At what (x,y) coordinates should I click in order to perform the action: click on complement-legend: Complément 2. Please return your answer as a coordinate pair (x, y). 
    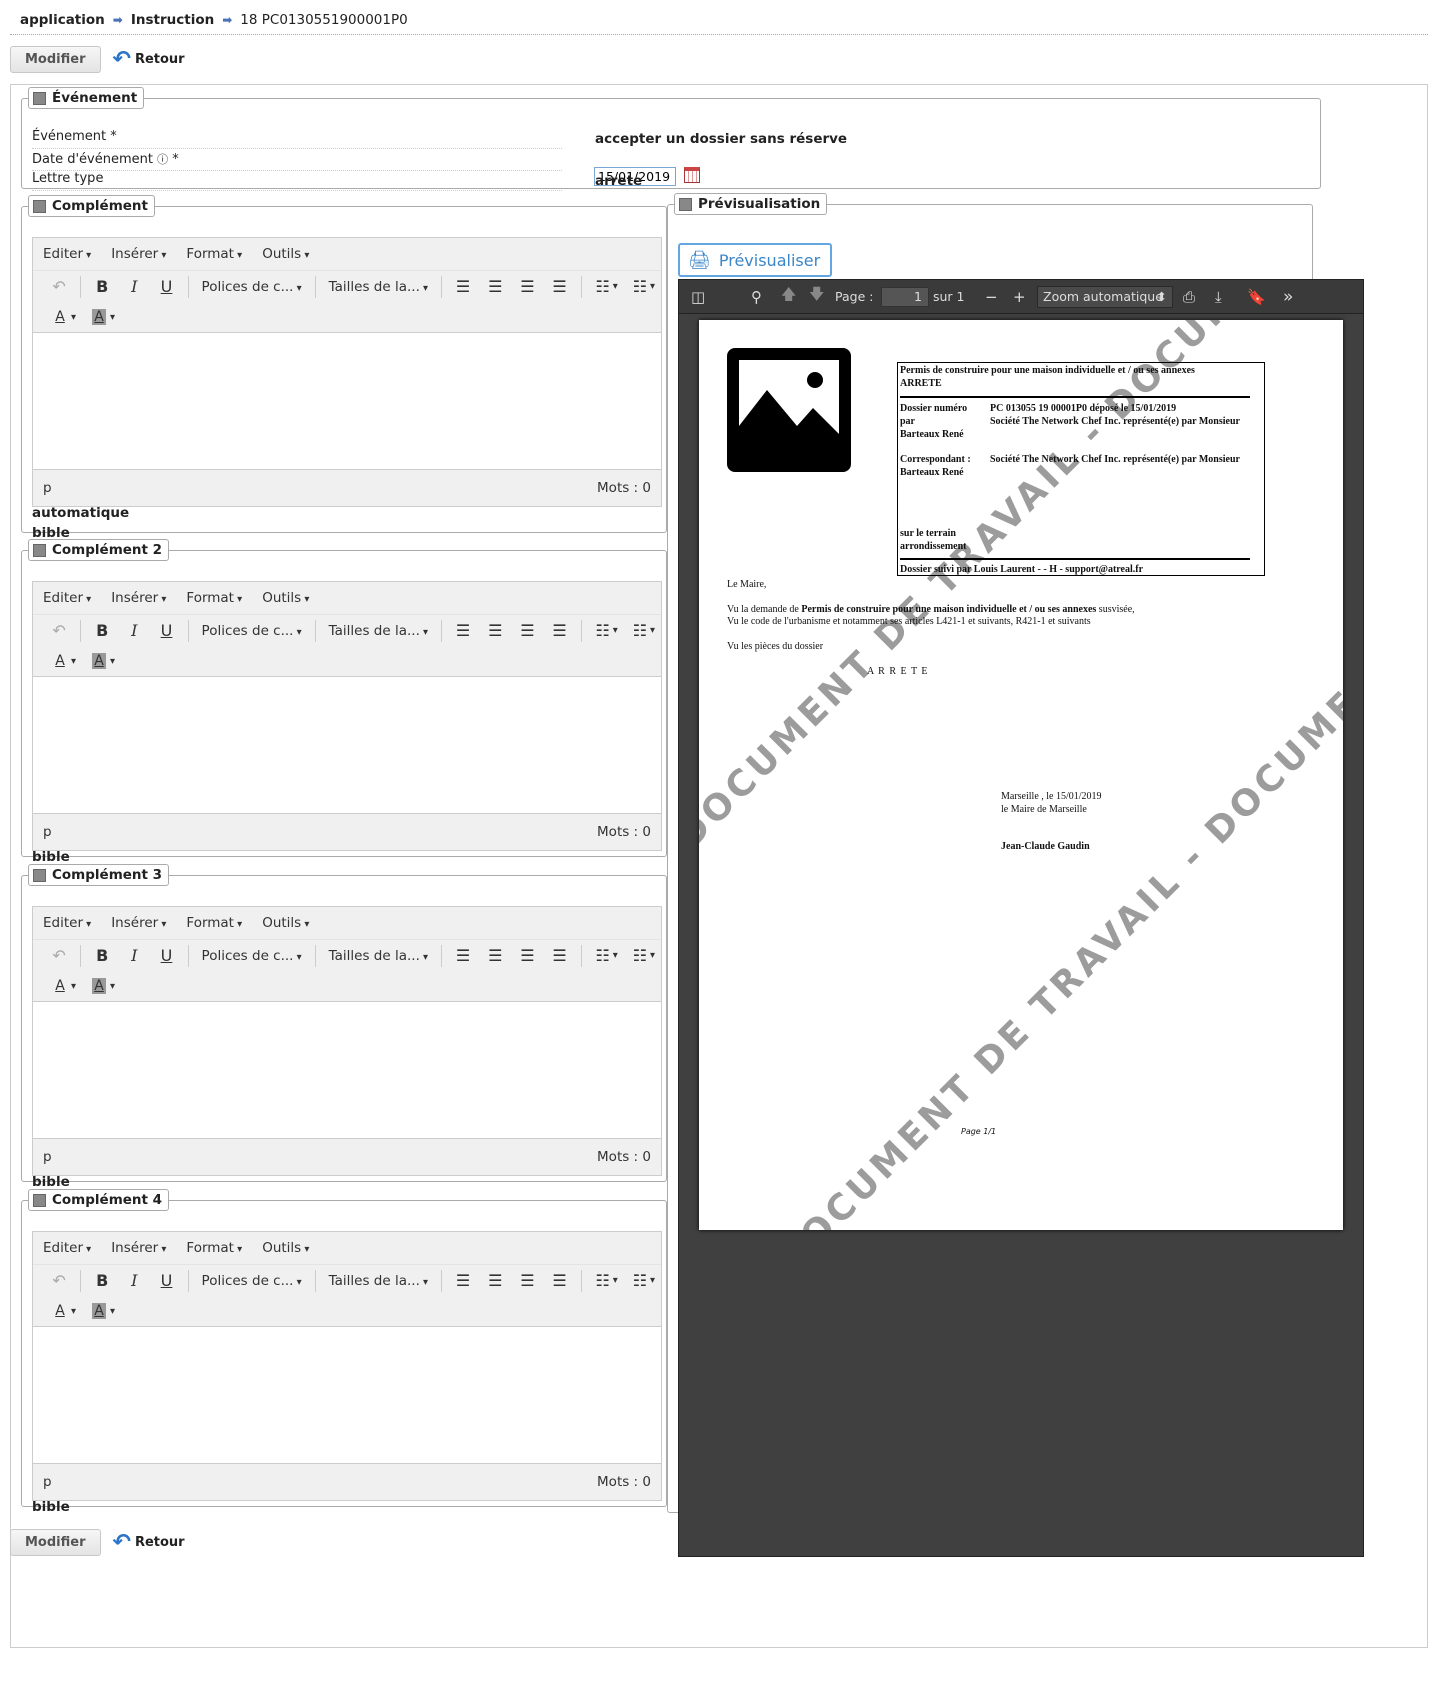
    Looking at the image, I should click on (99, 550).